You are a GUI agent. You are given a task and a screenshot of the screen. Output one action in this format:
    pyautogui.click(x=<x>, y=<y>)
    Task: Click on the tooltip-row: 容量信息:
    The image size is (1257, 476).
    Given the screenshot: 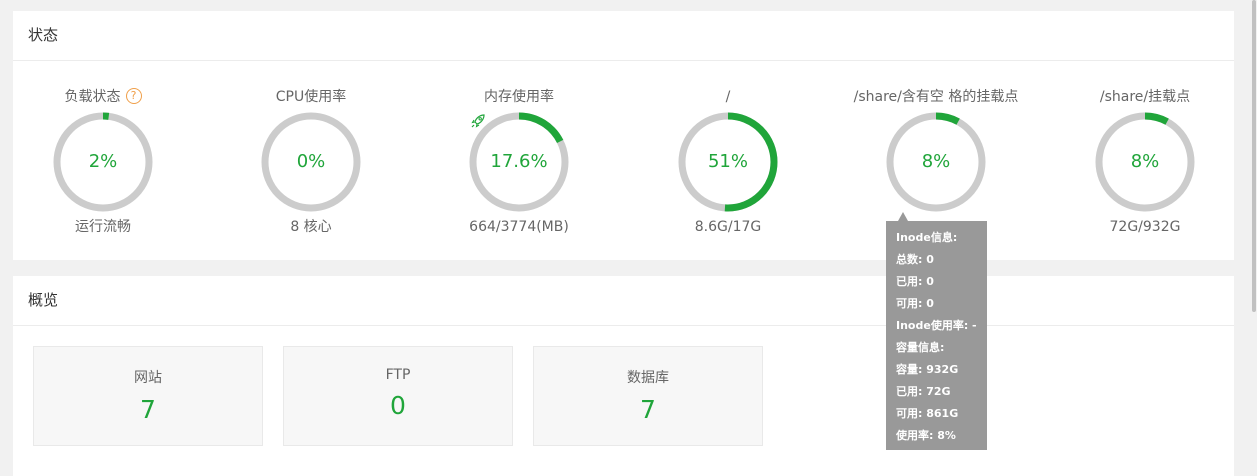 What is the action you would take?
    pyautogui.click(x=920, y=347)
    